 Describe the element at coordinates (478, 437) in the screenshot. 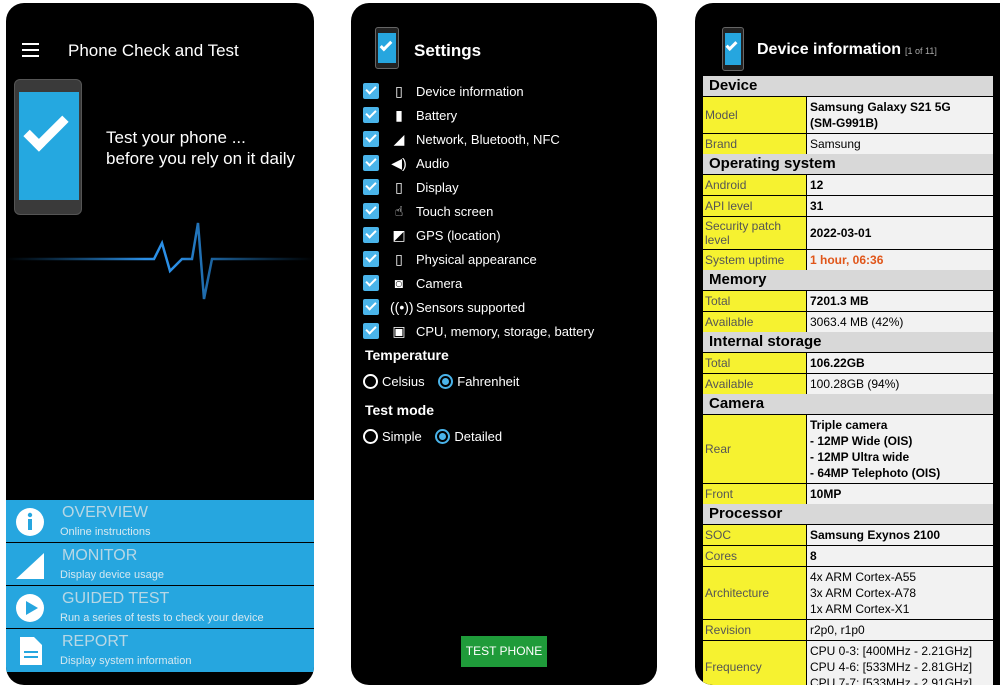

I see `radio-label: Detailed` at that location.